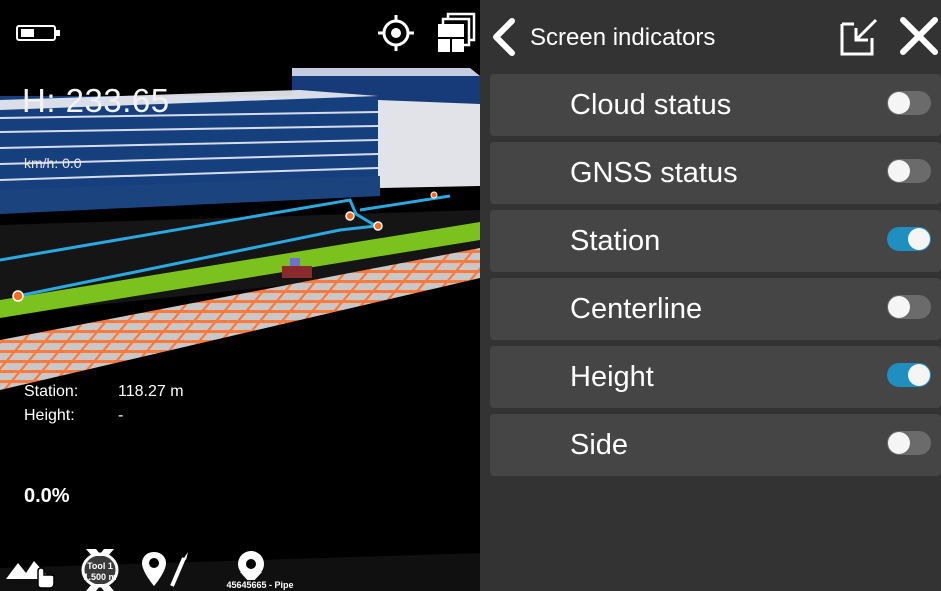  What do you see at coordinates (396, 33) in the screenshot?
I see `target-icon` at bounding box center [396, 33].